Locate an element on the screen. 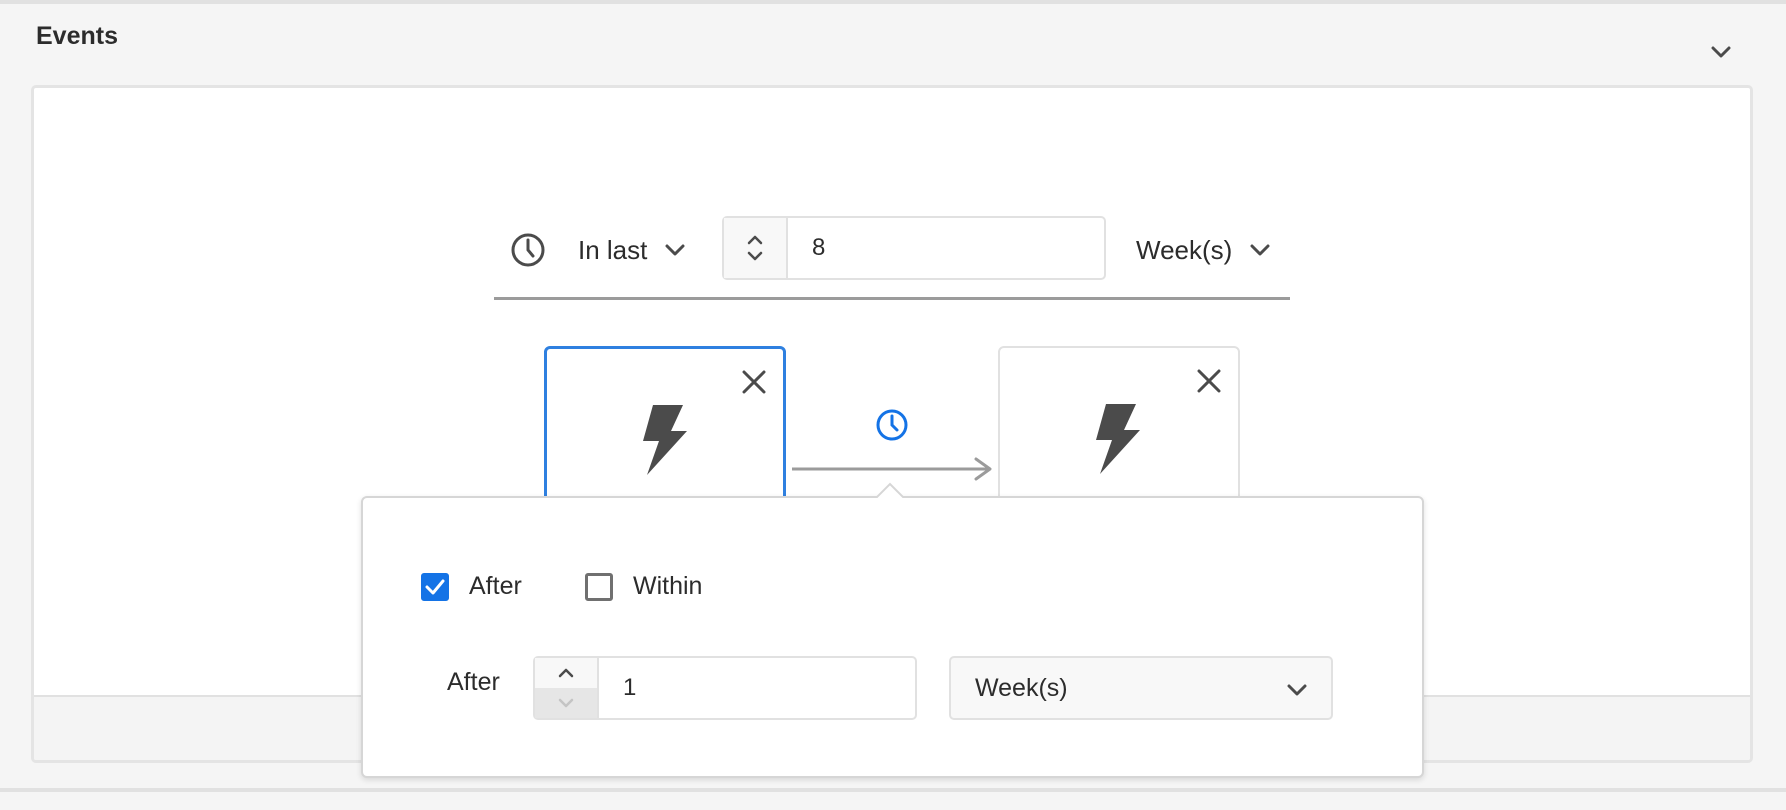  within-checkbox-label: Within is located at coordinates (668, 586).